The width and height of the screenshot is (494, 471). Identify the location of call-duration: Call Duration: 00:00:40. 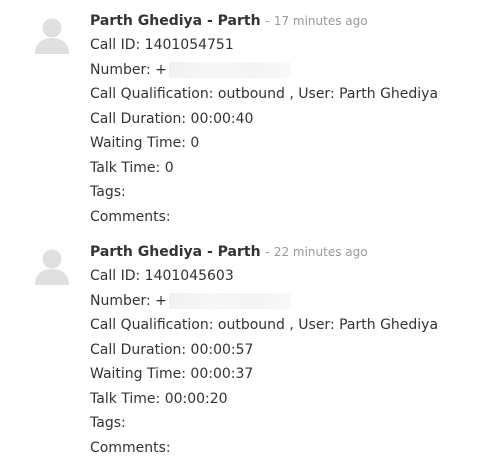
(172, 118).